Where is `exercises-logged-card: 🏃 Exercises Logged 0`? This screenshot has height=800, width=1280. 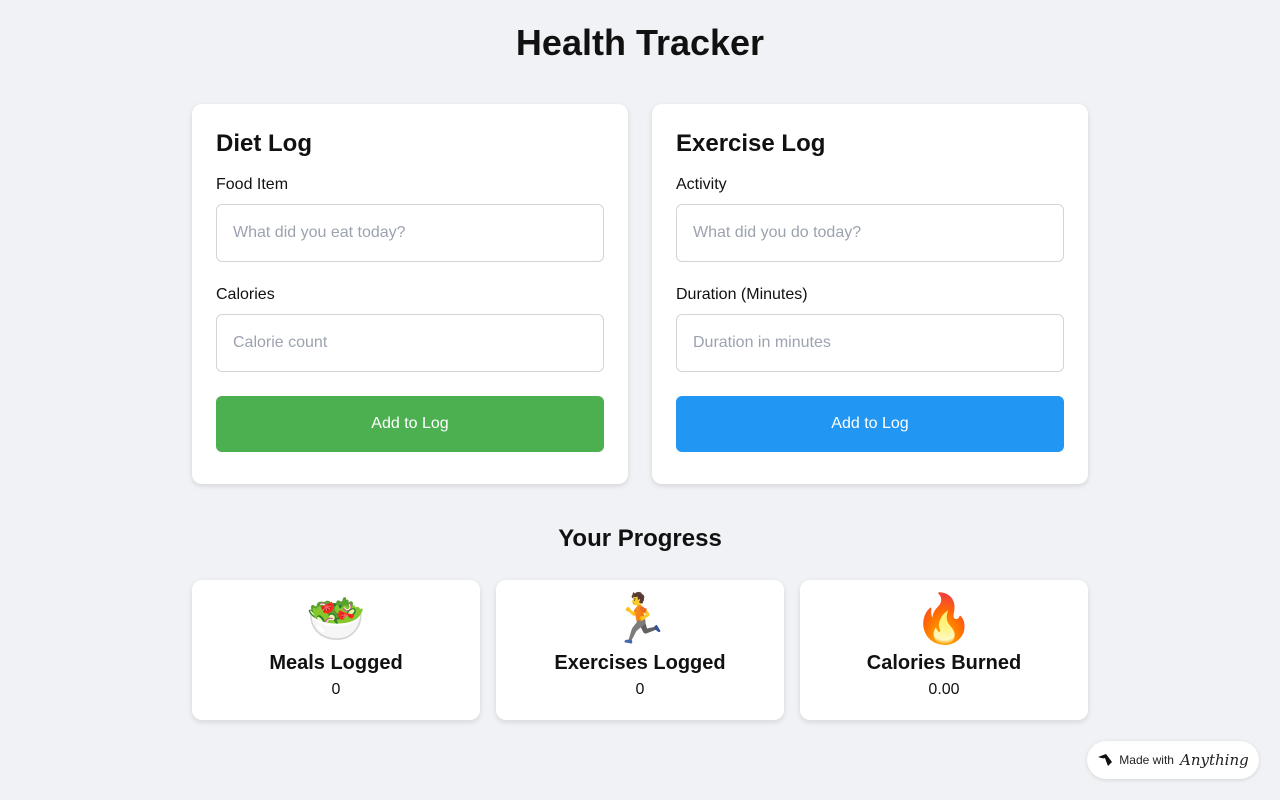
exercises-logged-card: 🏃 Exercises Logged 0 is located at coordinates (640, 650).